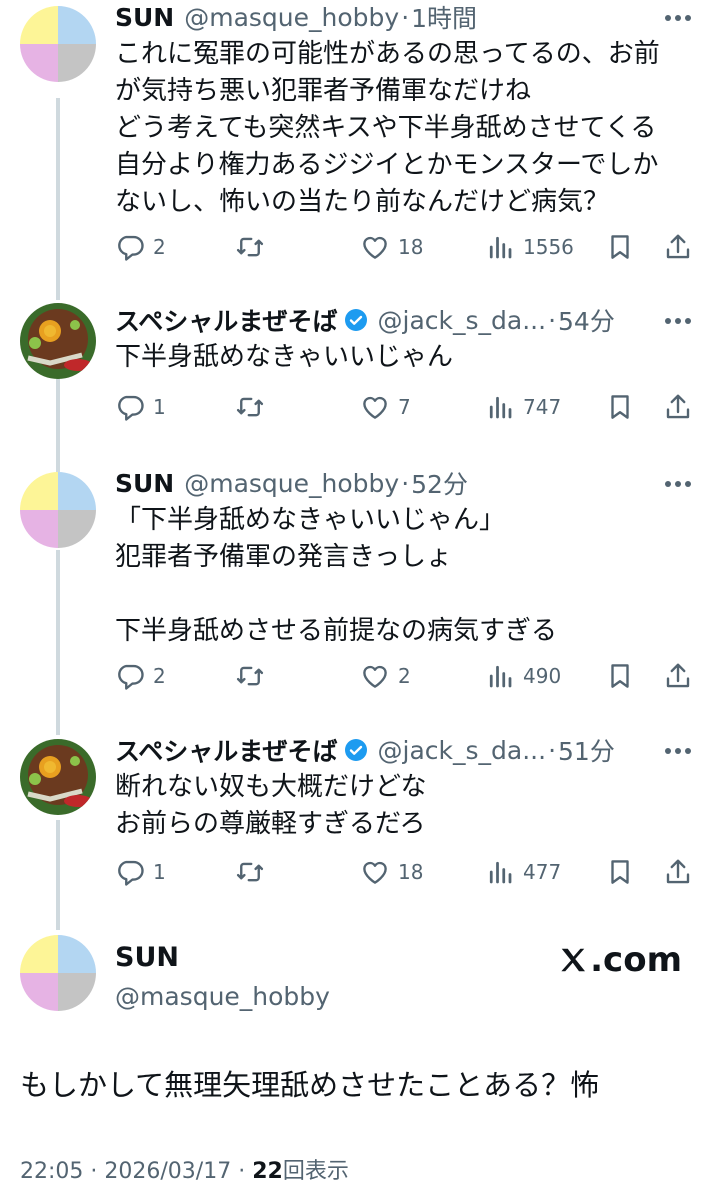  I want to click on timestamp: 1時間, so click(444, 17).